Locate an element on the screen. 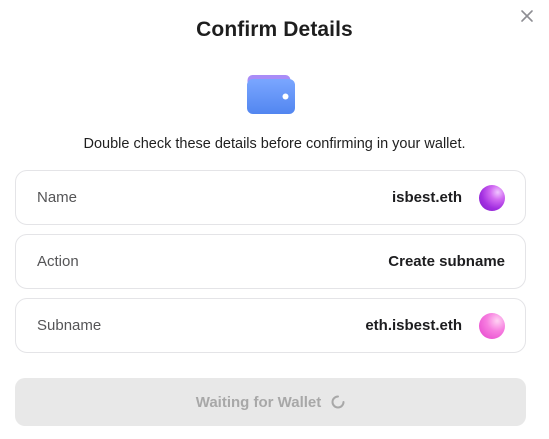  waiting-for-wallet-button: Waiting for Wallet is located at coordinates (270, 402).